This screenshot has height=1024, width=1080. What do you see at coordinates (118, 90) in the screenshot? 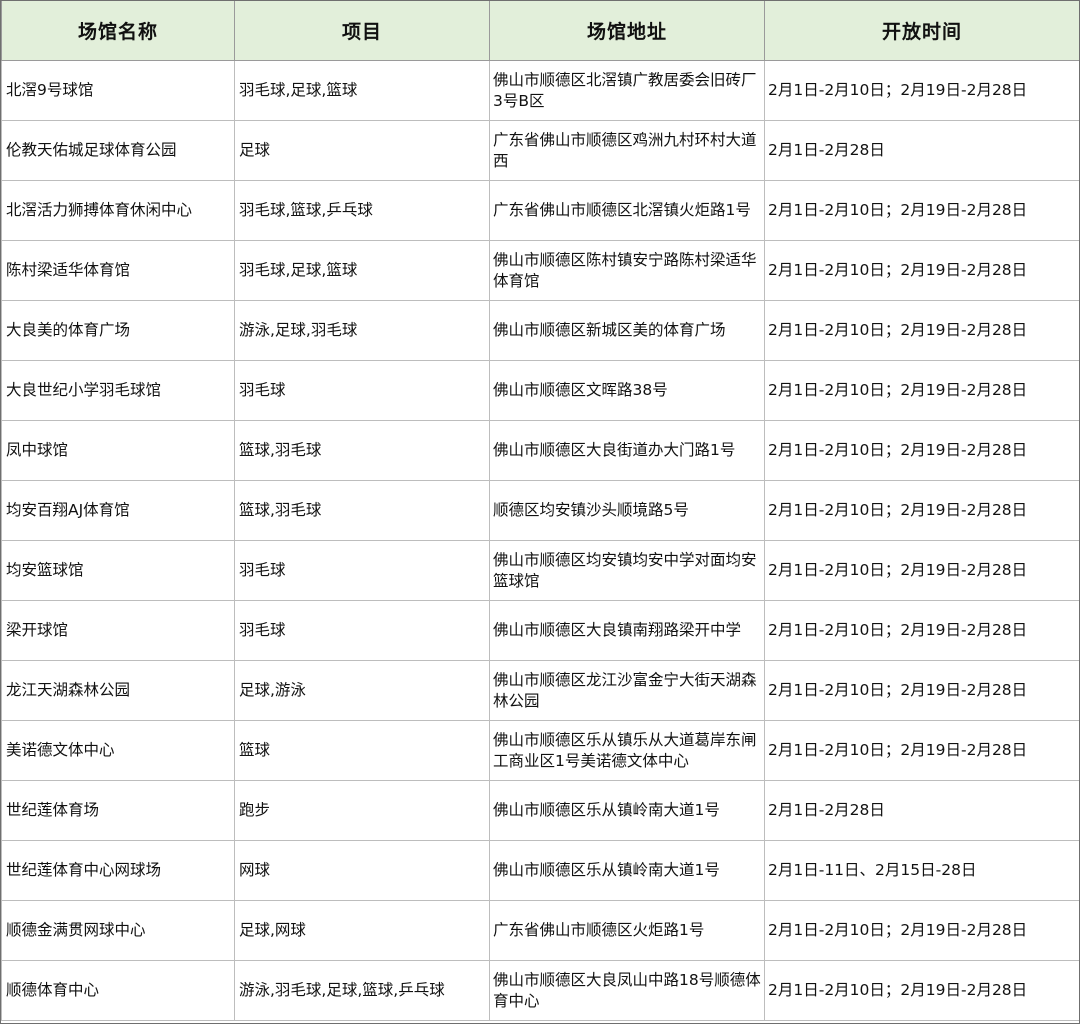
I see `venue-name-cell: 北滘9号球馆` at bounding box center [118, 90].